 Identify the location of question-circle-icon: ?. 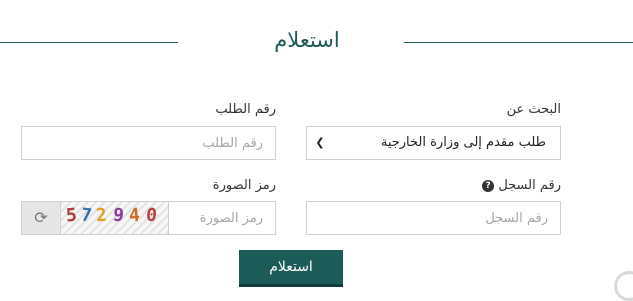
(488, 185).